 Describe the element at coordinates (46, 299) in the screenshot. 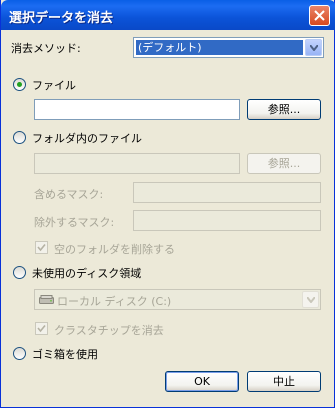

I see `drive-icon` at that location.